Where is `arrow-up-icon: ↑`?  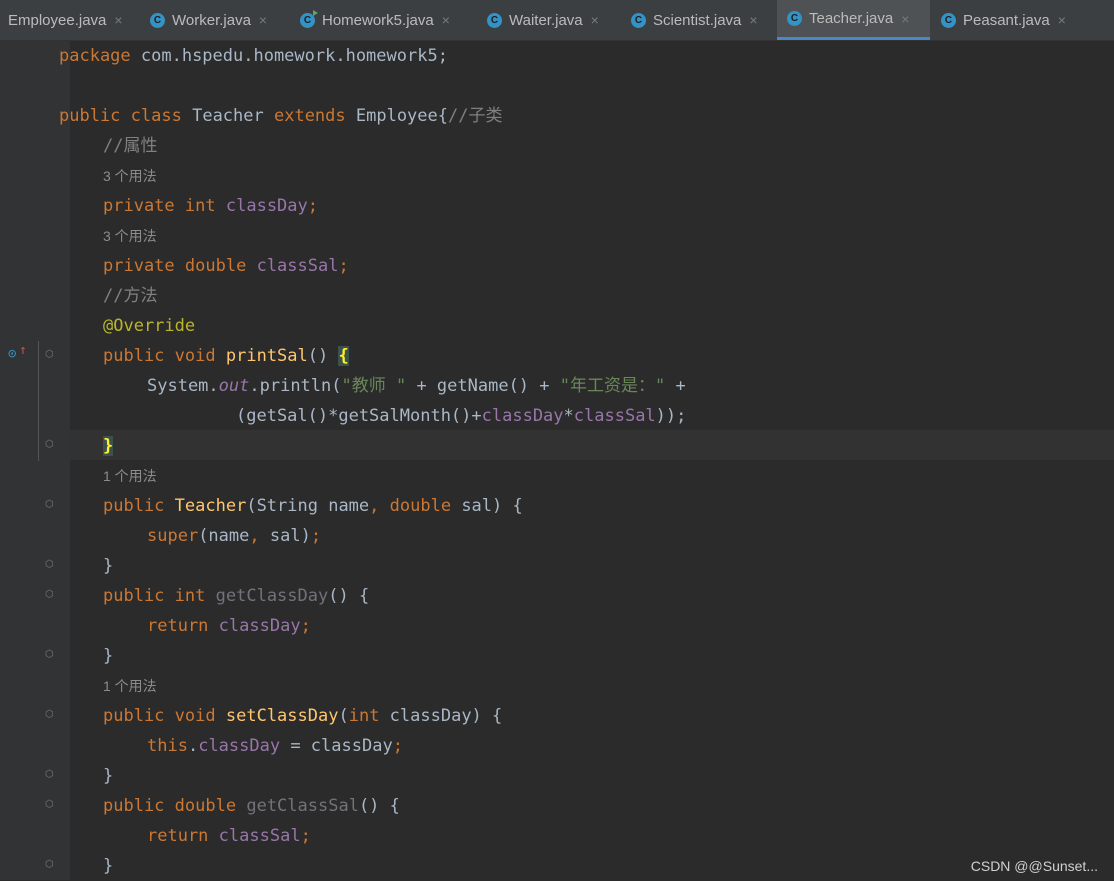
arrow-up-icon: ↑ is located at coordinates (23, 350).